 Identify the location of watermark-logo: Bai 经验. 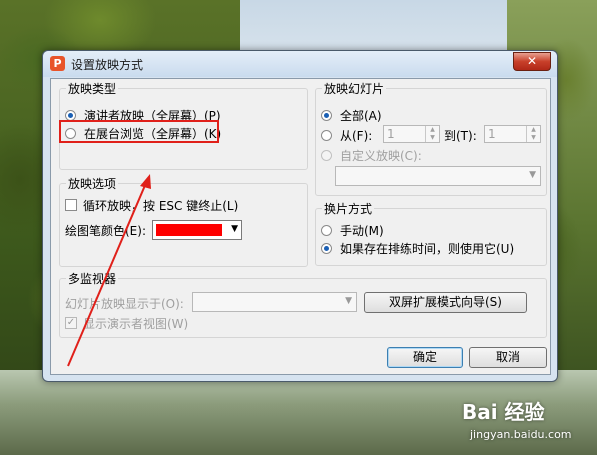
(503, 412).